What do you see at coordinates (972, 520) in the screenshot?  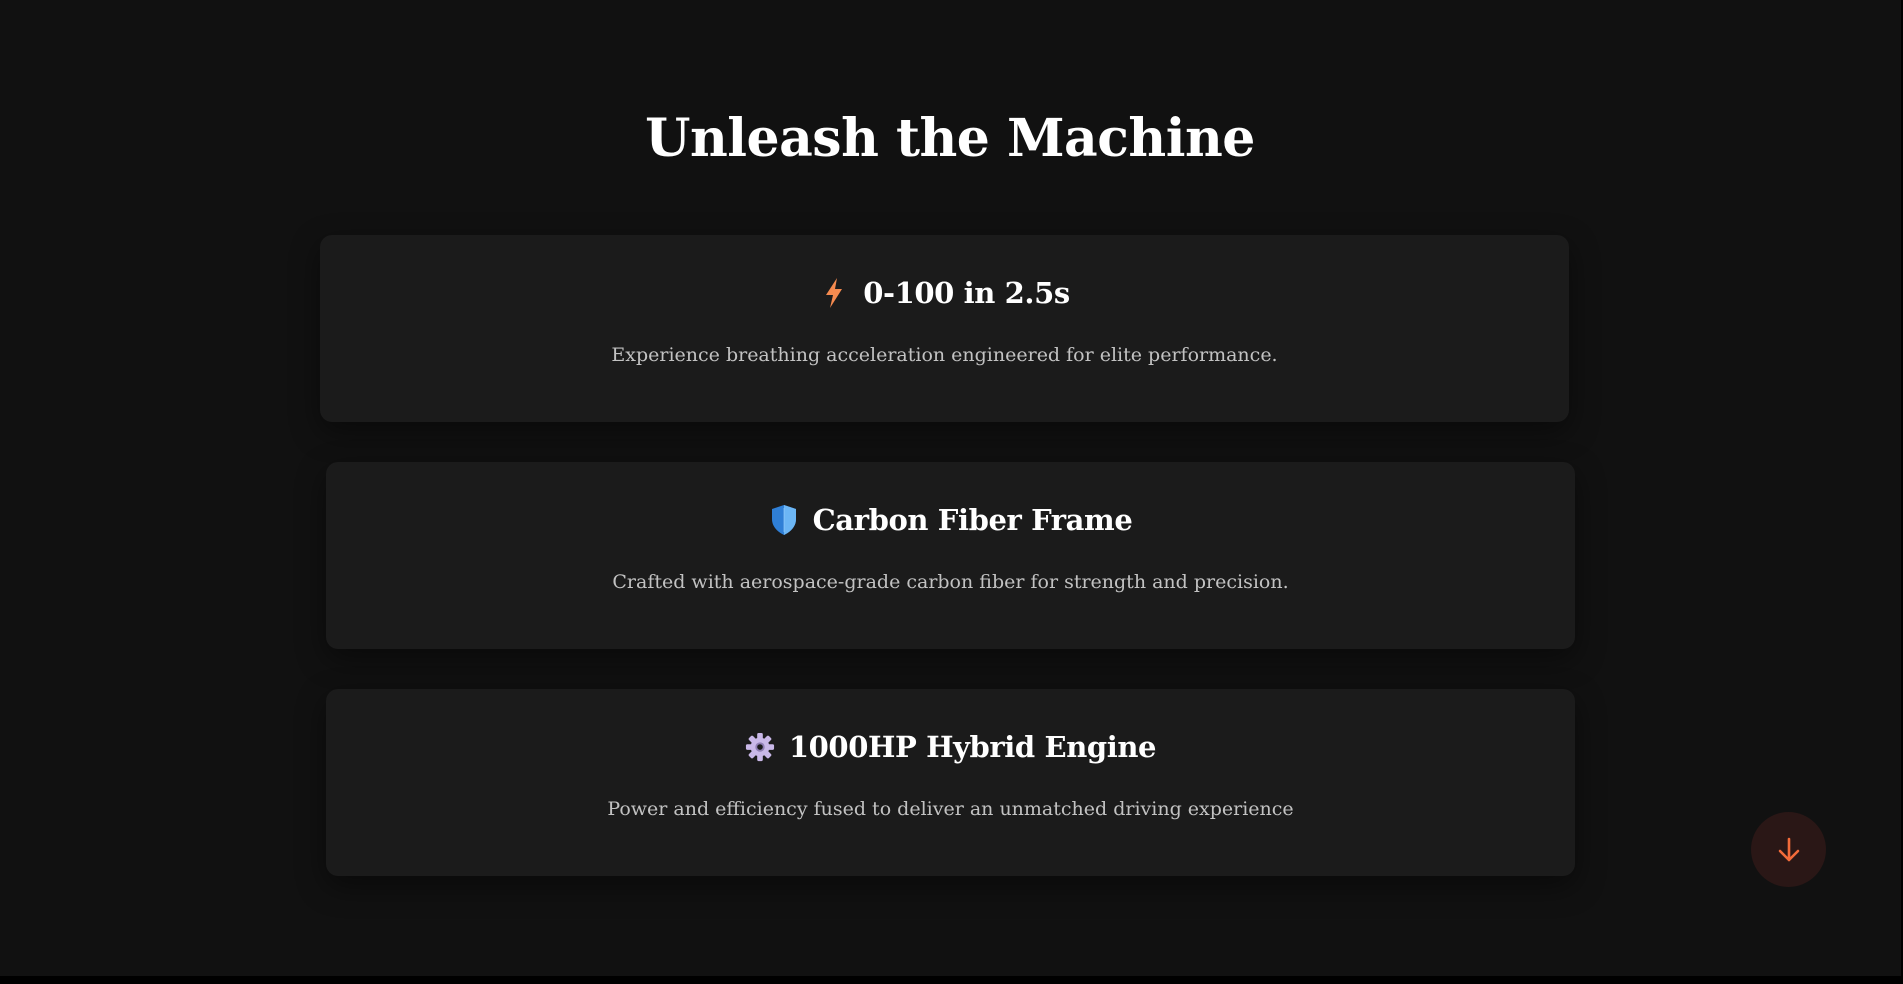 I see `feature-title: Carbon Fiber Frame` at bounding box center [972, 520].